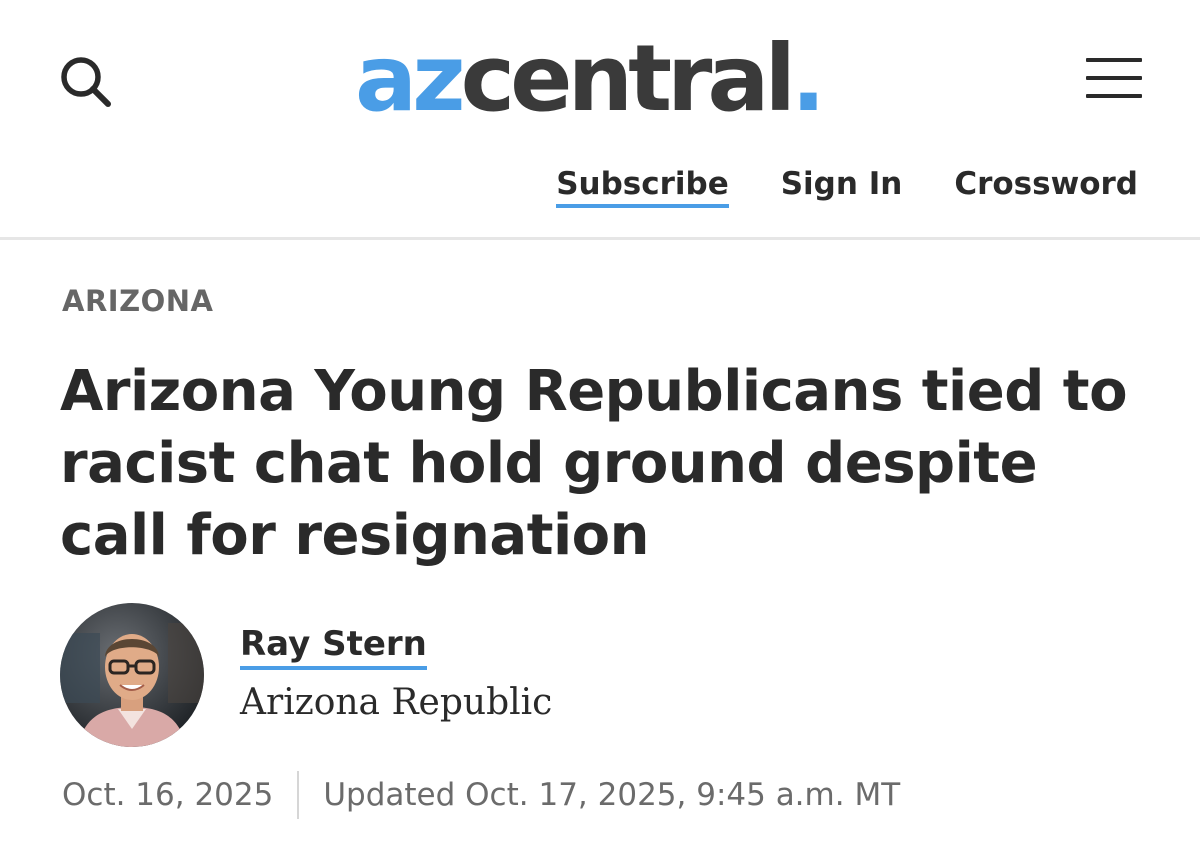  What do you see at coordinates (1115, 79) in the screenshot?
I see `menu-button` at bounding box center [1115, 79].